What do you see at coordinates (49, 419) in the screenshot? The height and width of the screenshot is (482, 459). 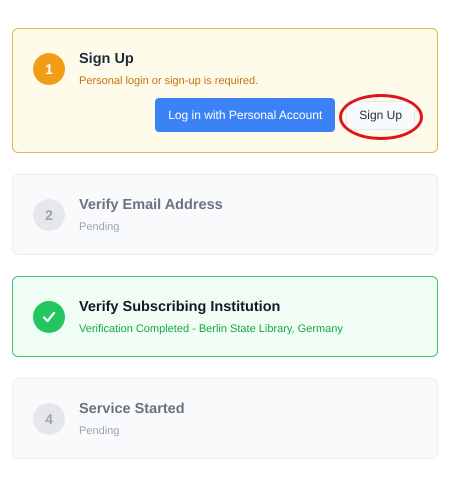 I see `step-number: 4` at bounding box center [49, 419].